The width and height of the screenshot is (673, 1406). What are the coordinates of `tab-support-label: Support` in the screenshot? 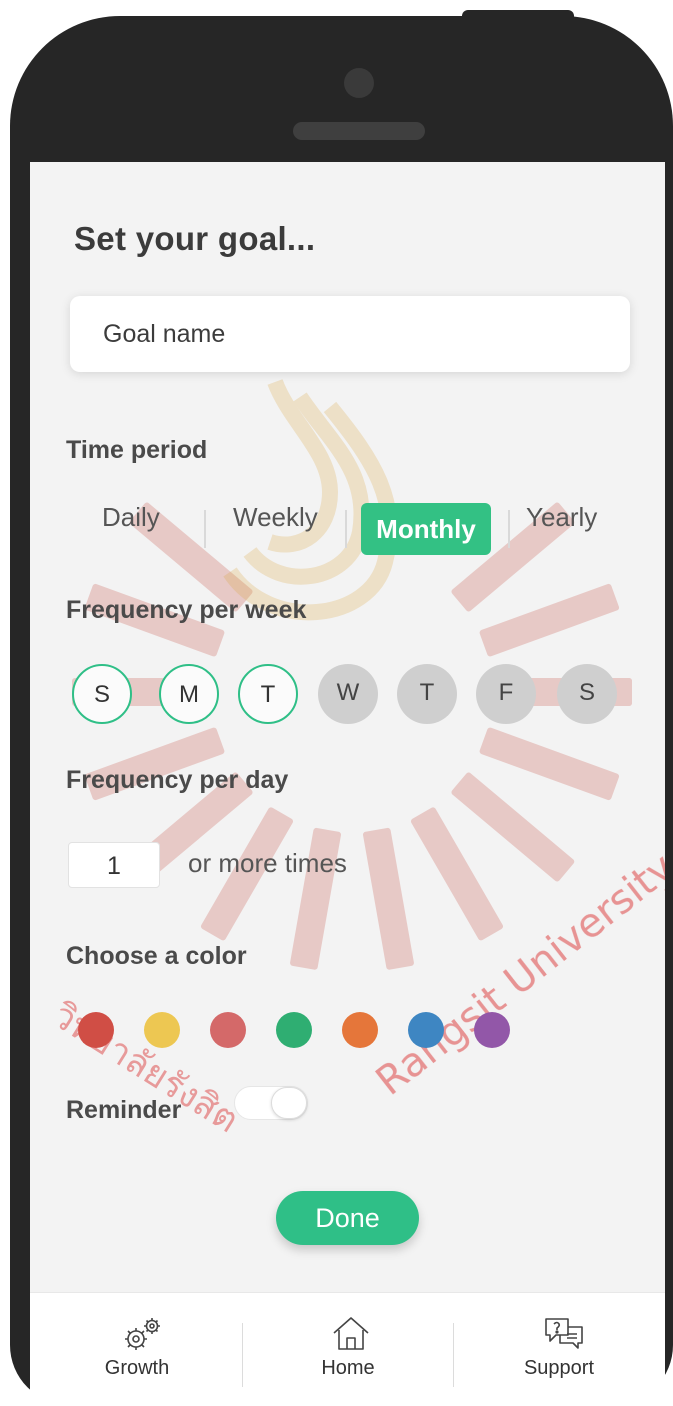 It's located at (559, 1368).